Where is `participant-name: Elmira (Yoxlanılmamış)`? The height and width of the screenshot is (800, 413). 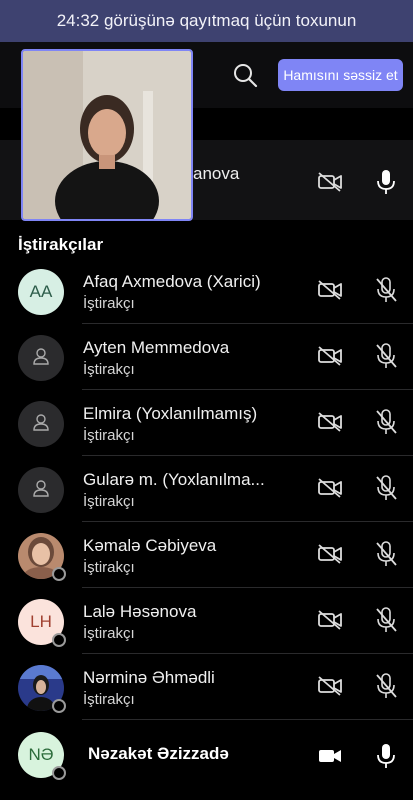 participant-name: Elmira (Yoxlanılmamış) is located at coordinates (170, 413).